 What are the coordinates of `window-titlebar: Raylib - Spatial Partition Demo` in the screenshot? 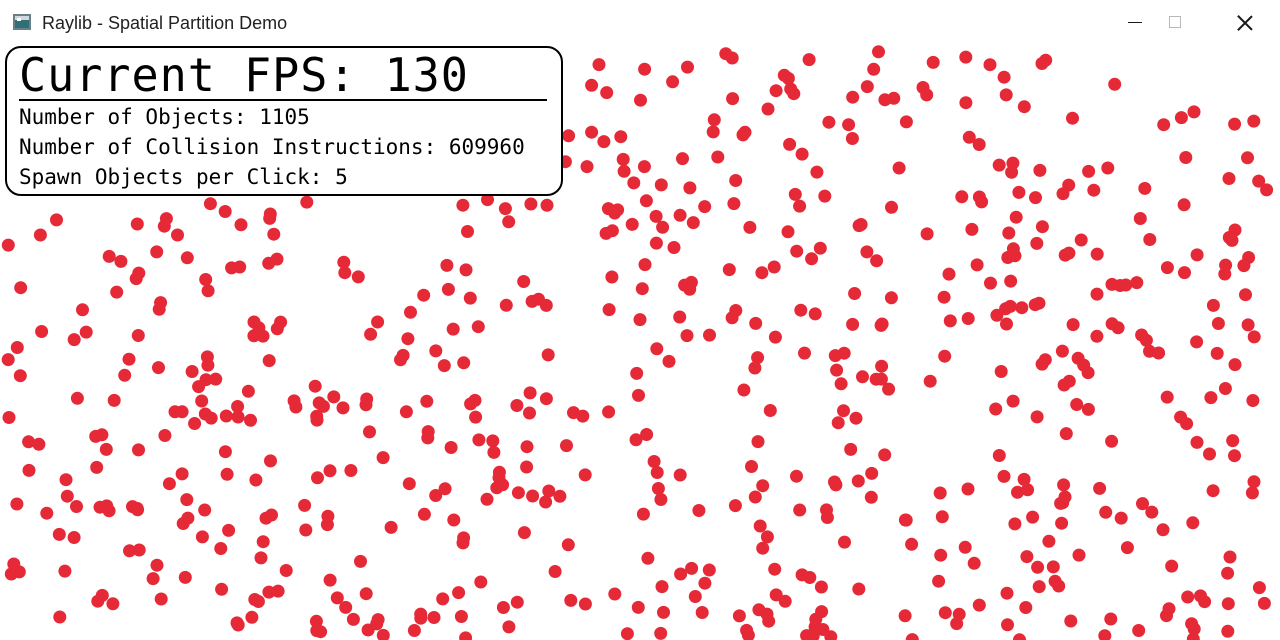 It's located at (640, 22).